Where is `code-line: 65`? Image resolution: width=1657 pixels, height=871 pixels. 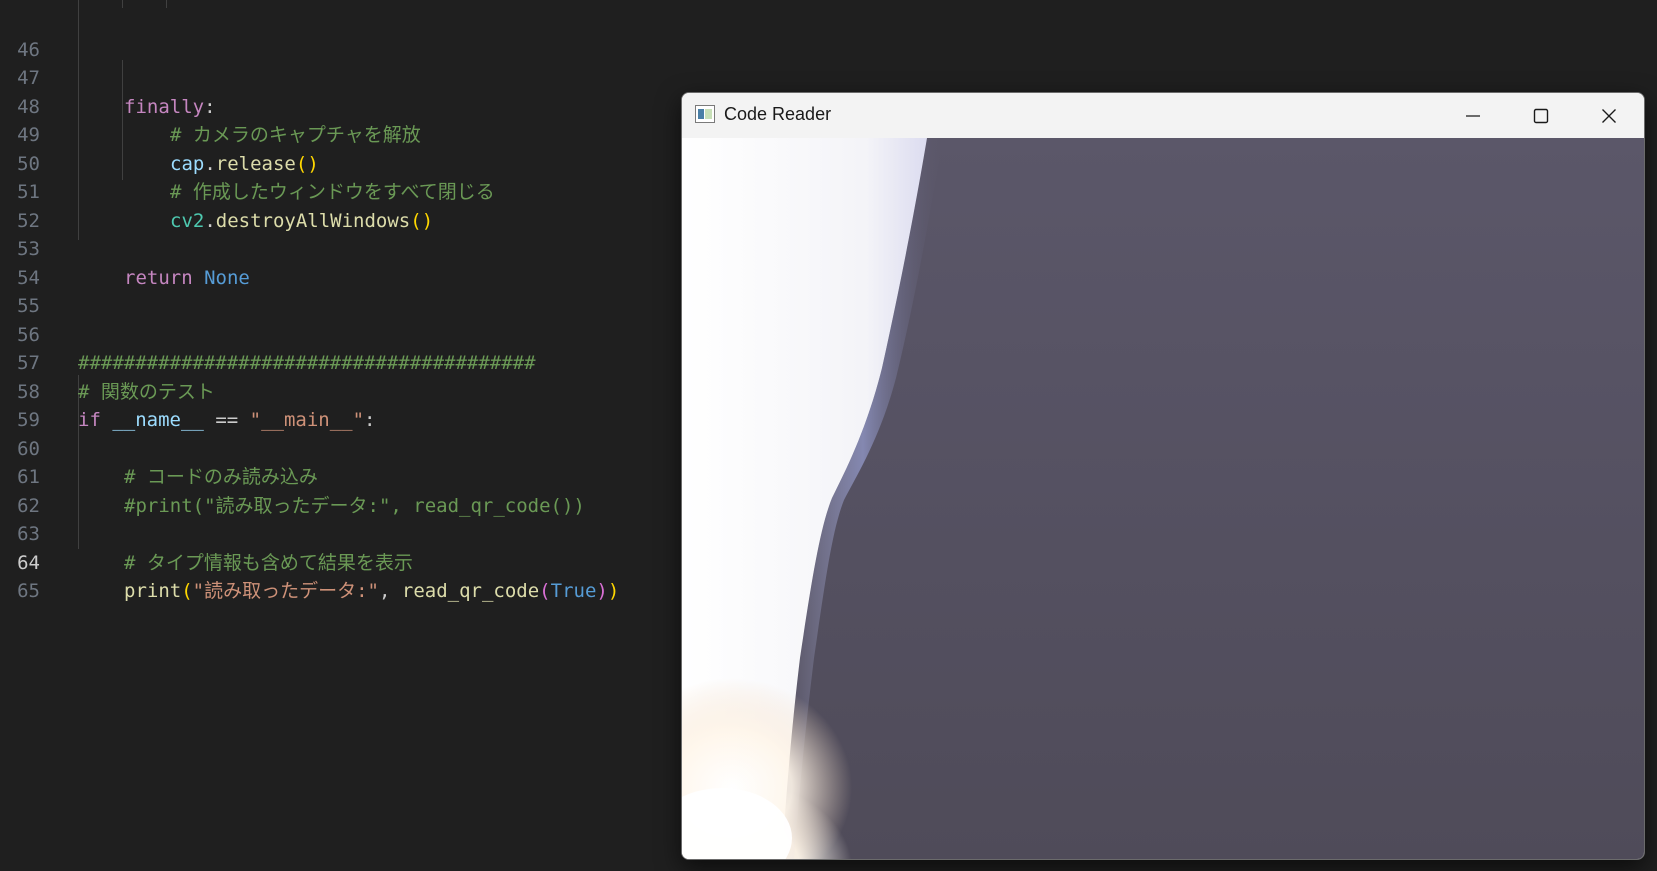
code-line: 65 is located at coordinates (350, 575).